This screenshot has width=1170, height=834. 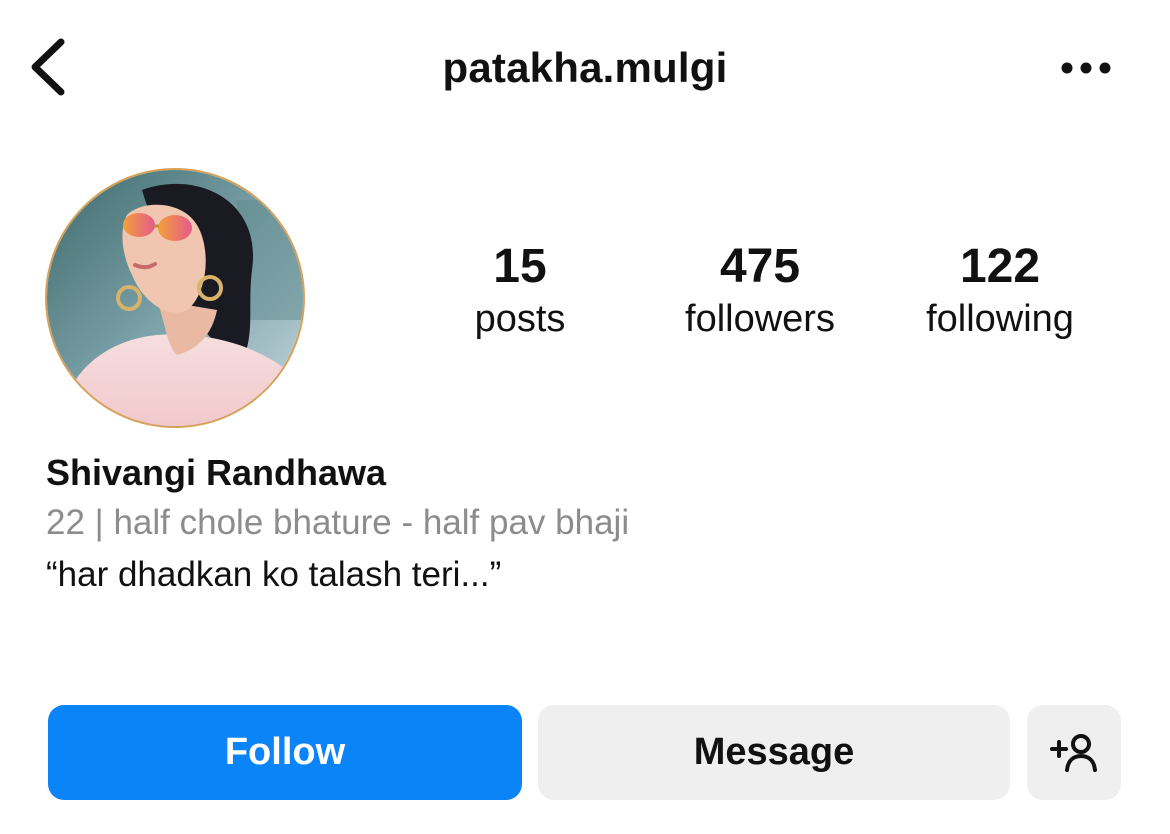 What do you see at coordinates (274, 574) in the screenshot?
I see `bio-line-2: “har dhadkan ko talash teri...”` at bounding box center [274, 574].